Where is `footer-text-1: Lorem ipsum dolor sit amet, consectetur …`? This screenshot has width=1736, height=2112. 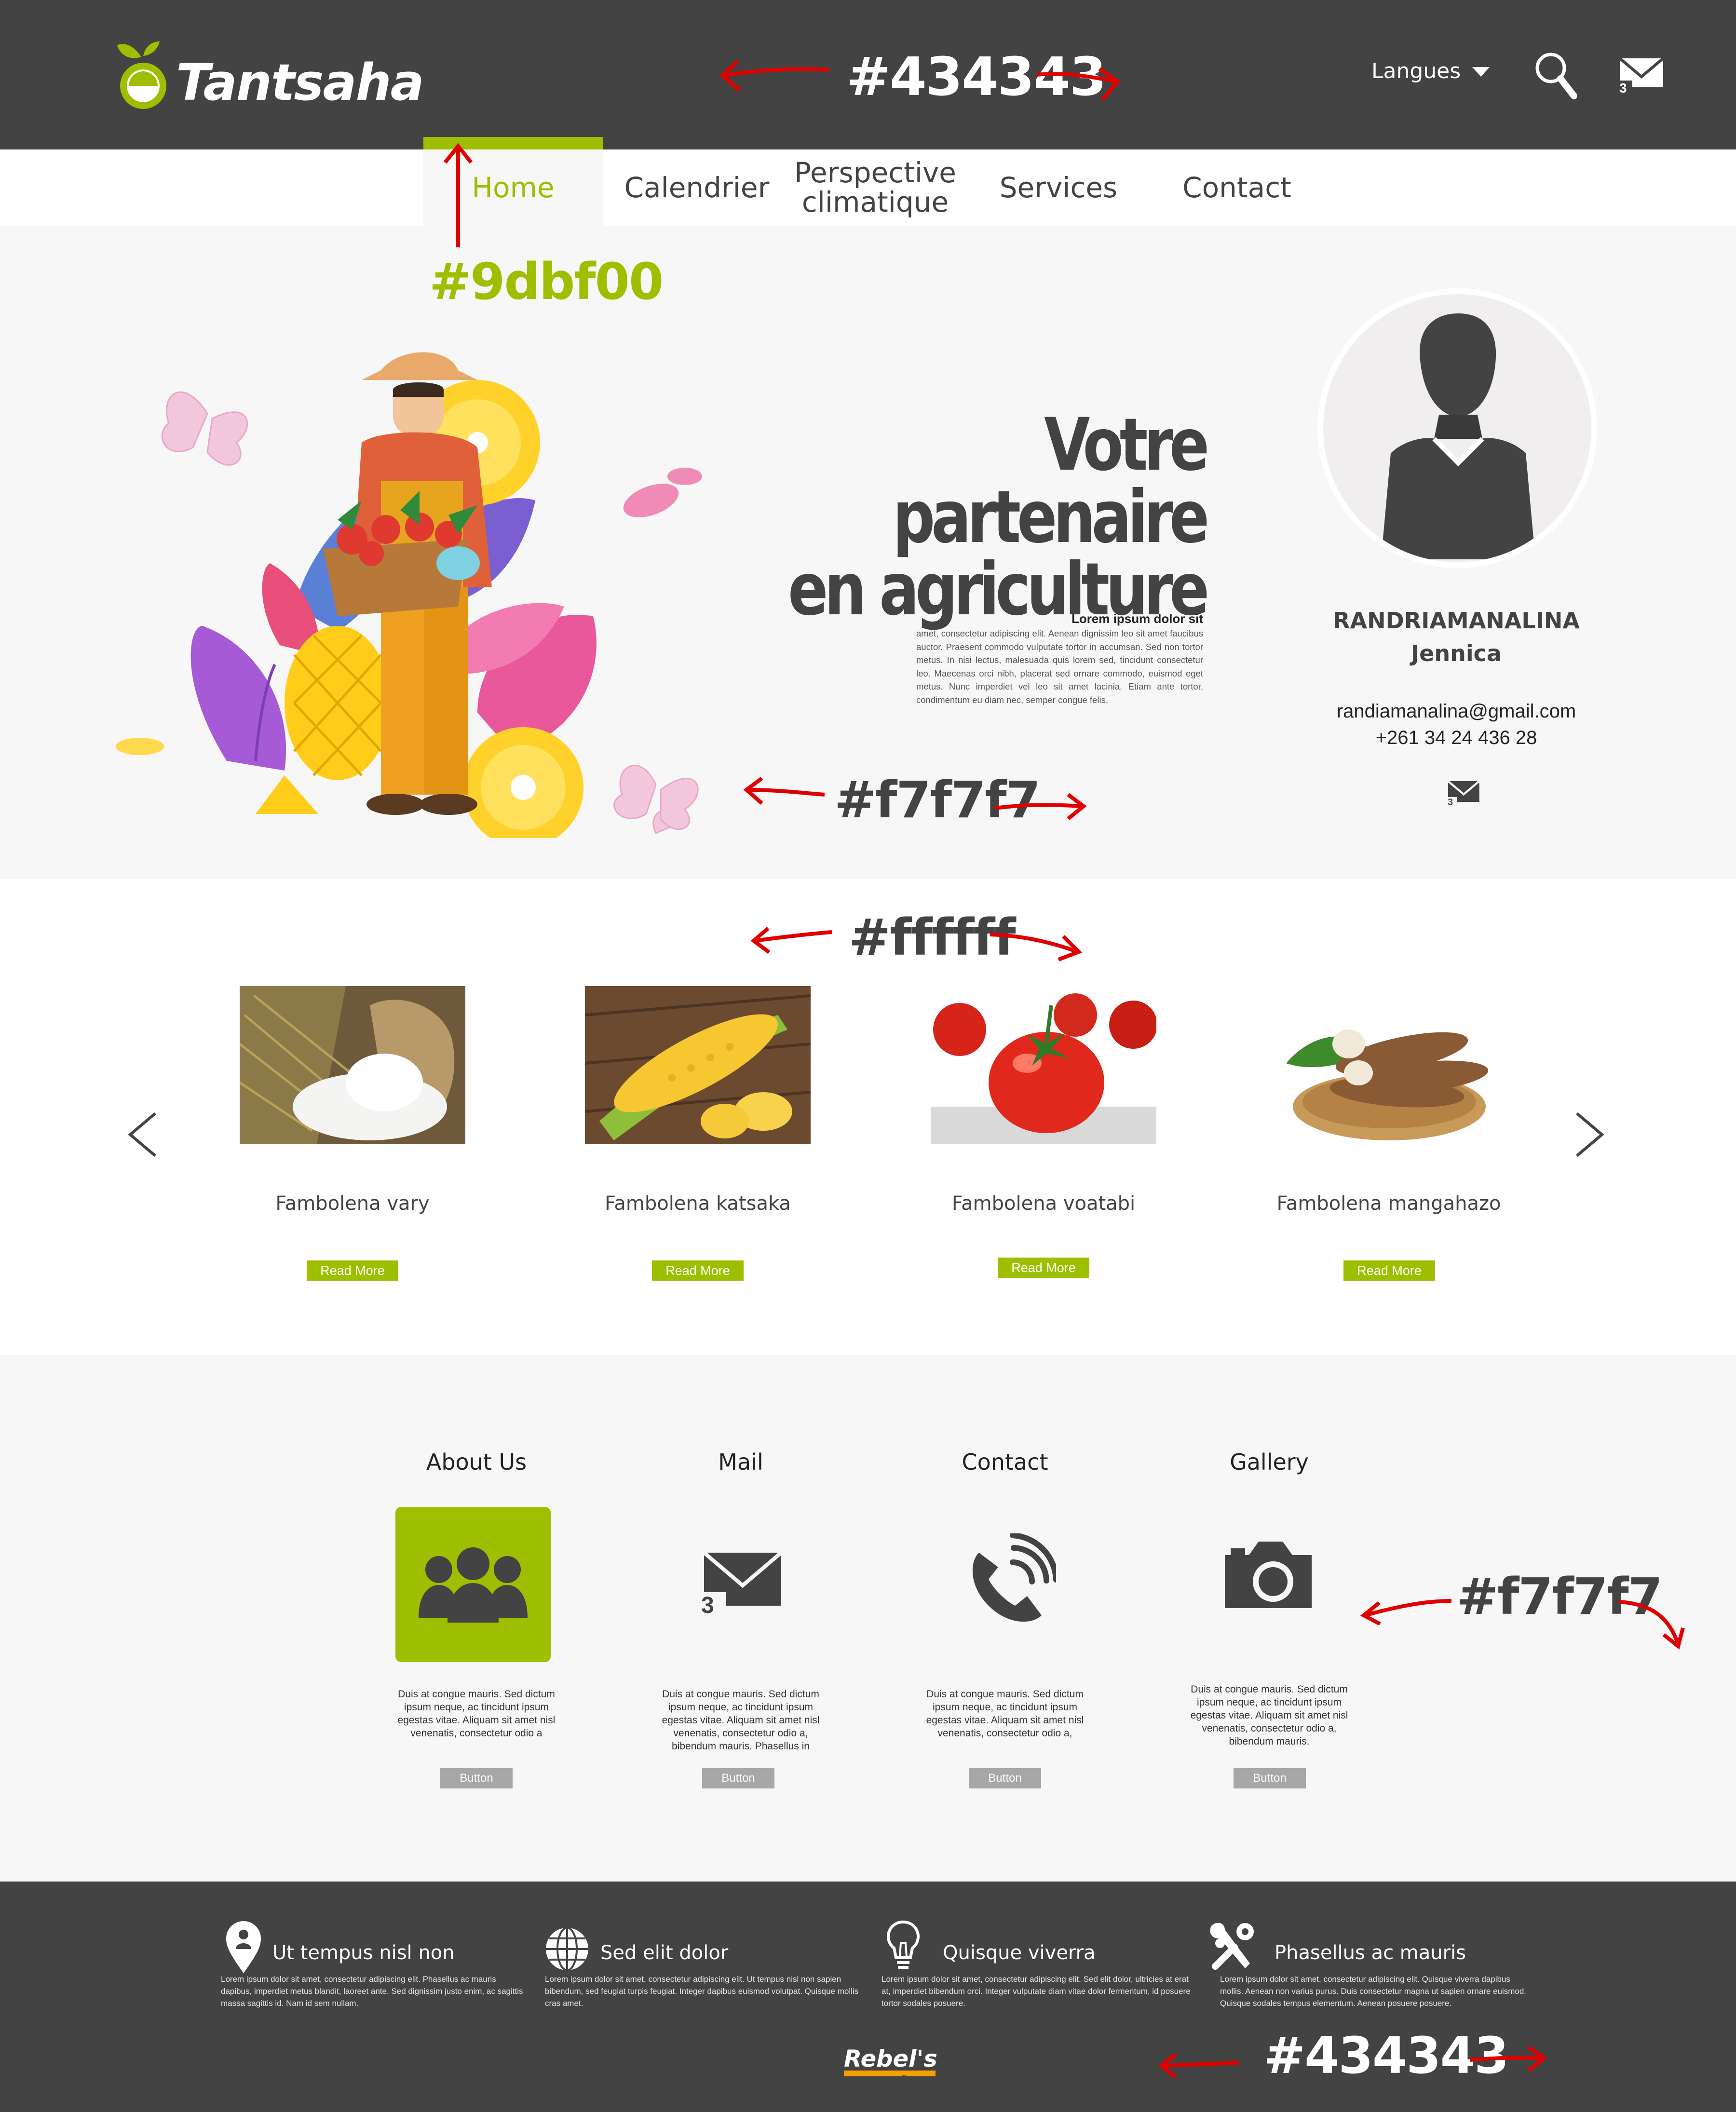
footer-text-1: Lorem ipsum dolor sit amet, consectetur … is located at coordinates (372, 1992).